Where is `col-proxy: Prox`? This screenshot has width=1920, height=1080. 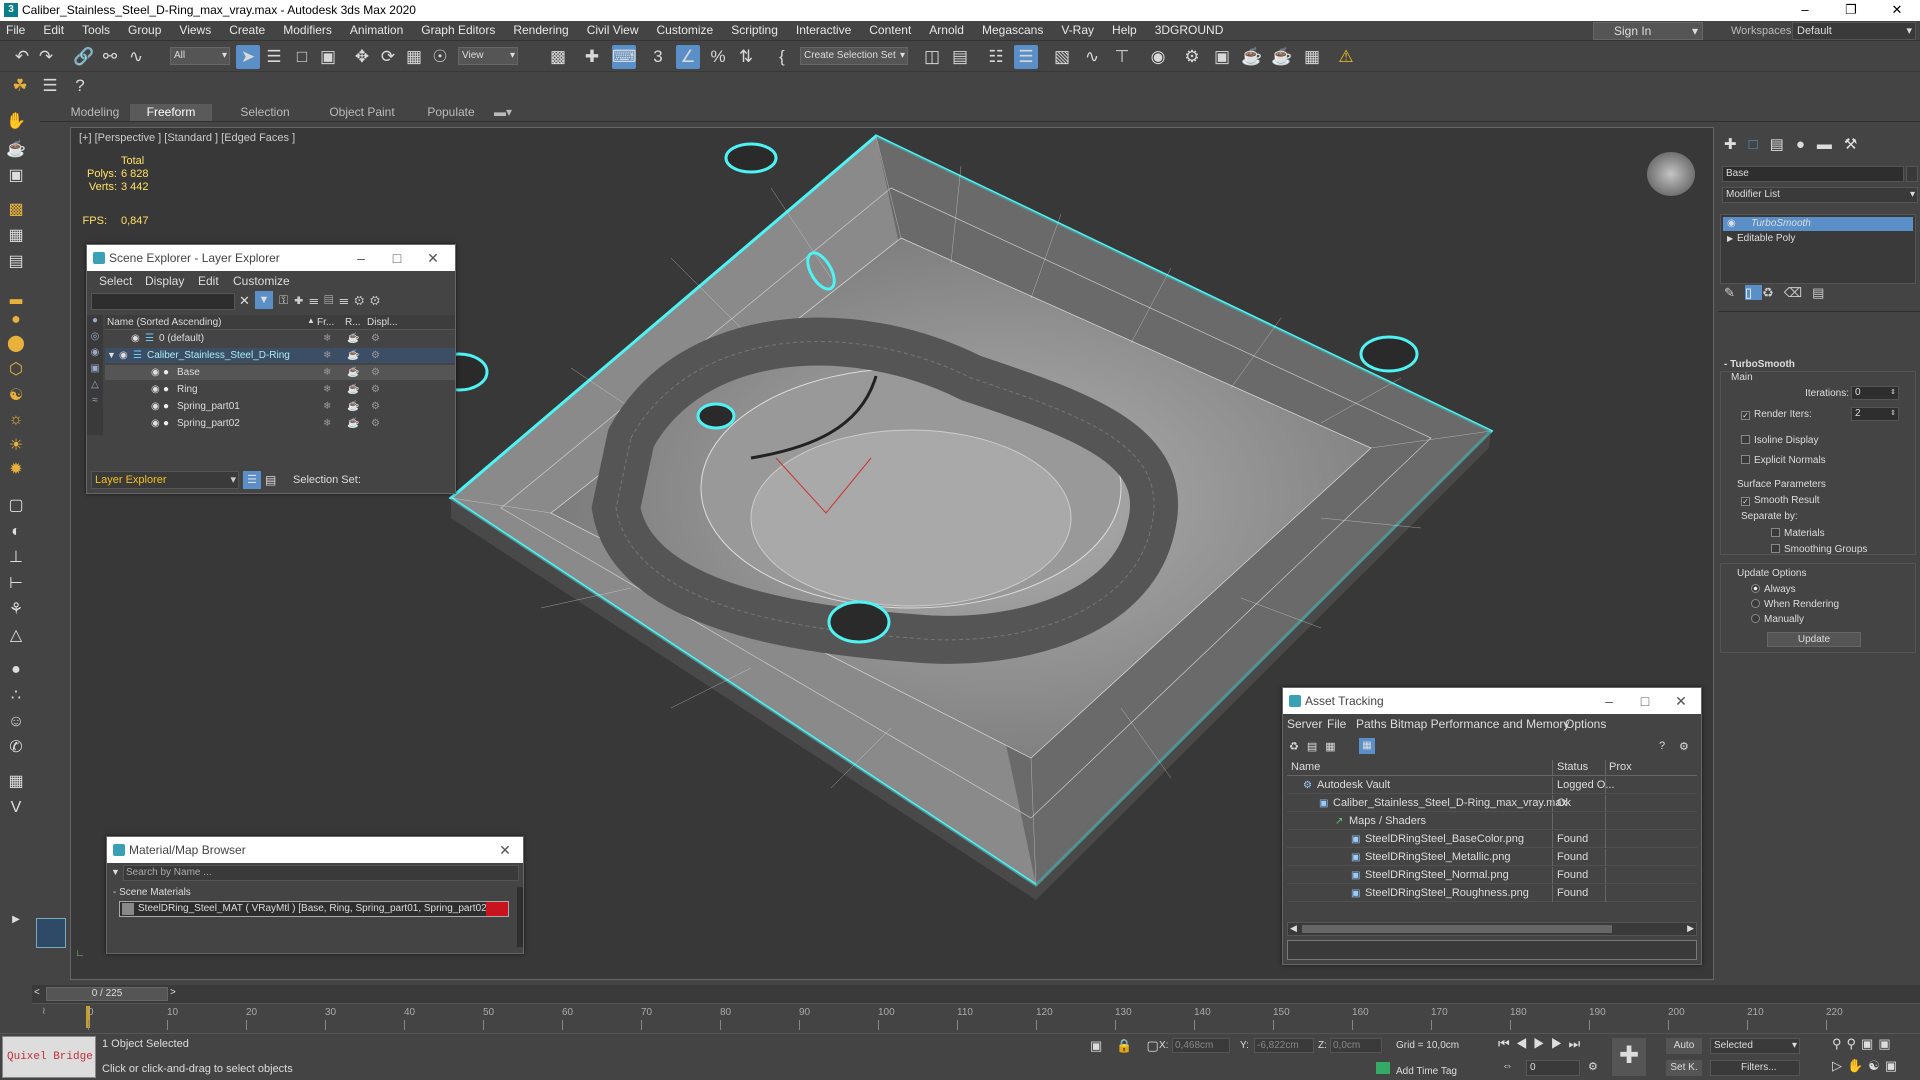
col-proxy: Prox is located at coordinates (1620, 767).